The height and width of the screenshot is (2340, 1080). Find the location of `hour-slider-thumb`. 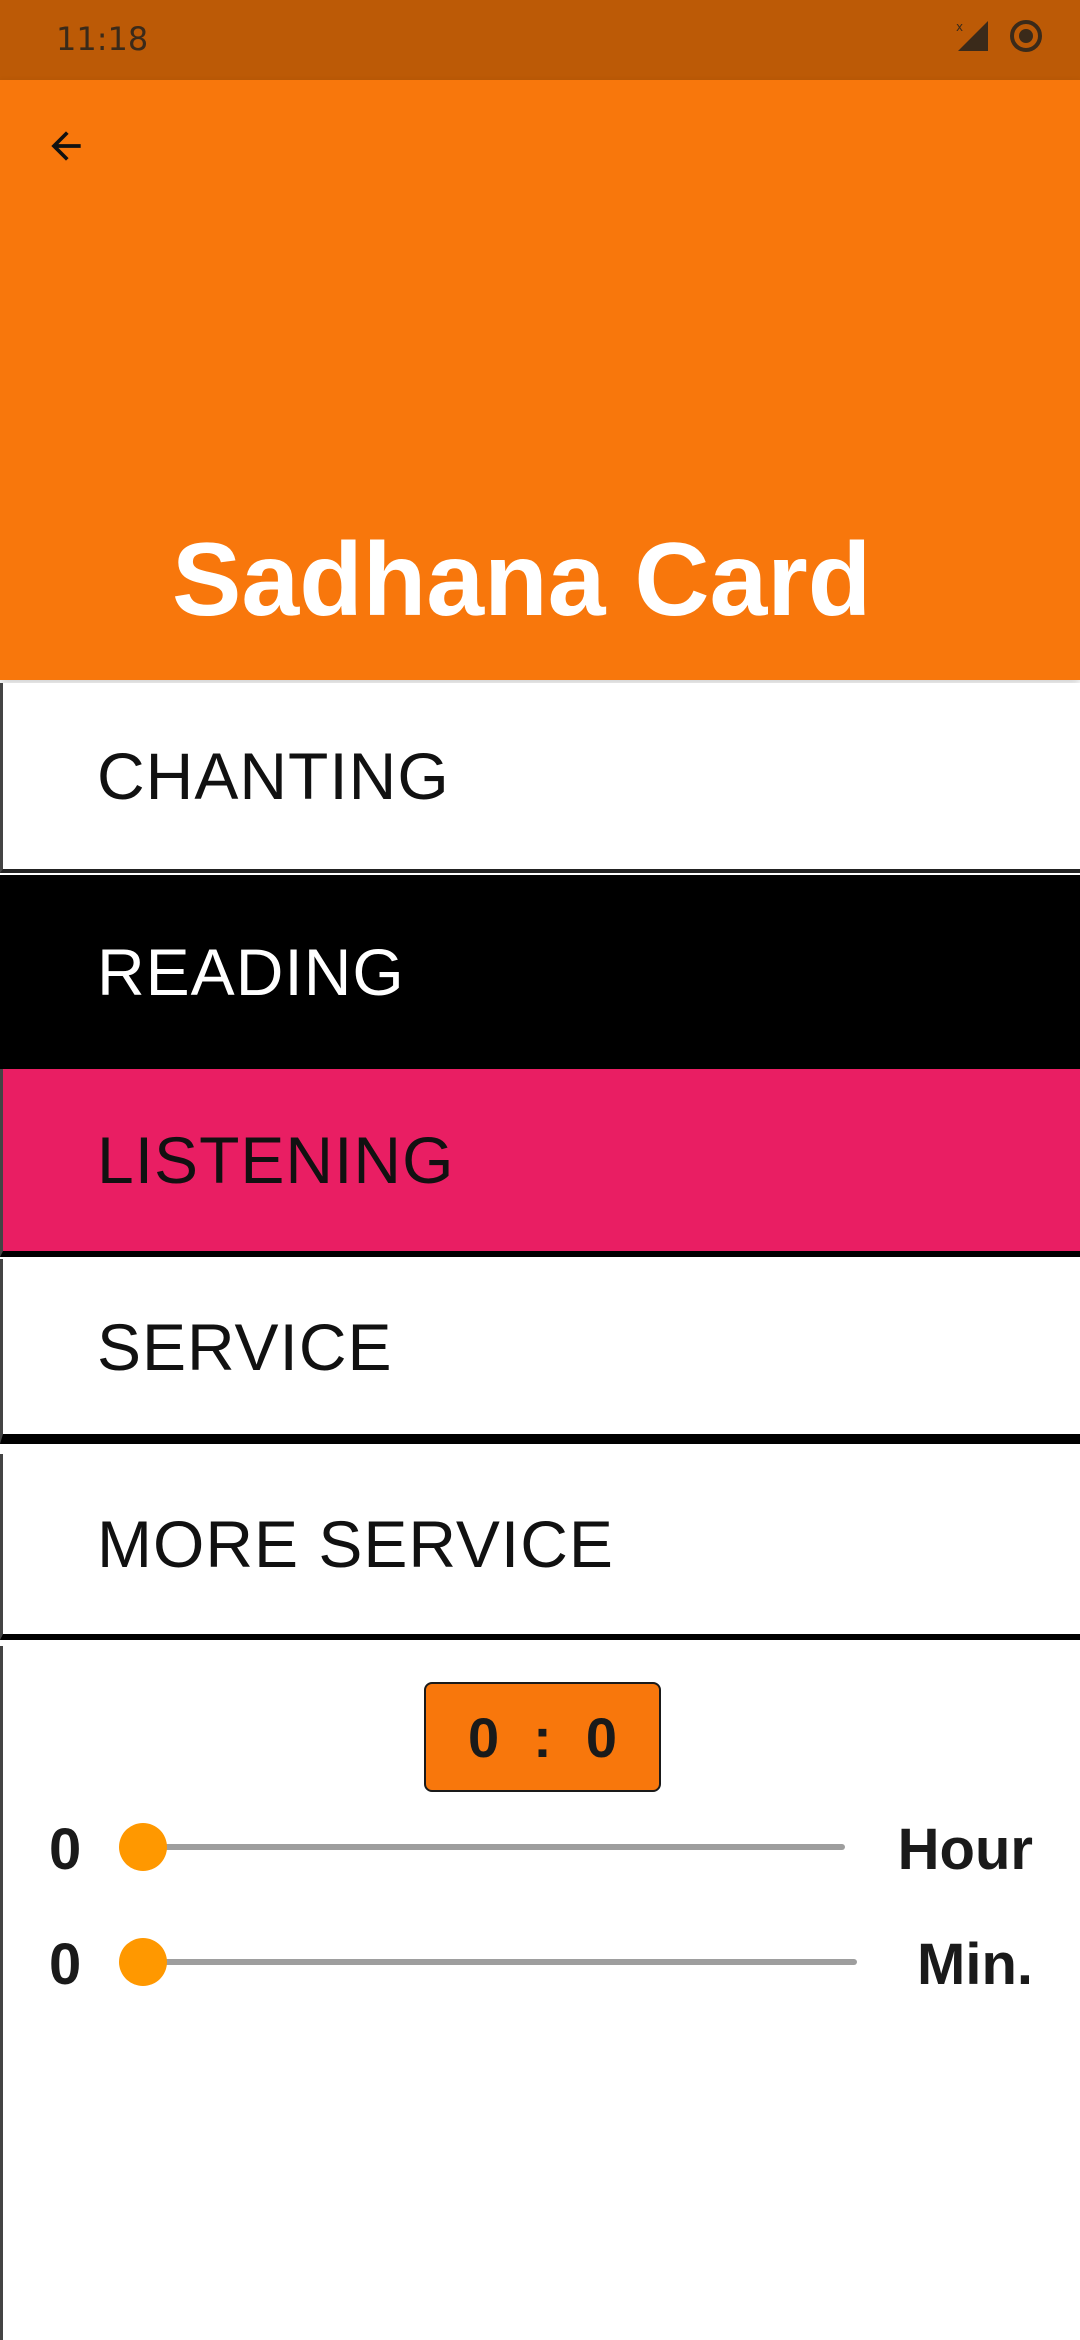

hour-slider-thumb is located at coordinates (143, 1847).